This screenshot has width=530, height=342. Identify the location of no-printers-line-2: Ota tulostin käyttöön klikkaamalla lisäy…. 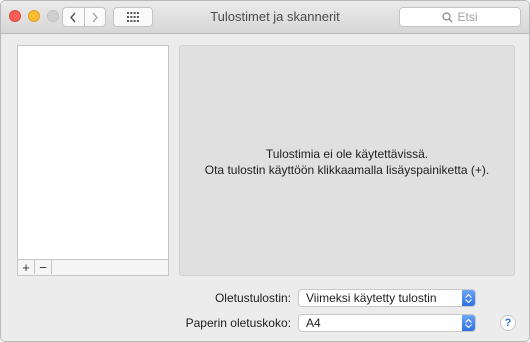
(347, 170).